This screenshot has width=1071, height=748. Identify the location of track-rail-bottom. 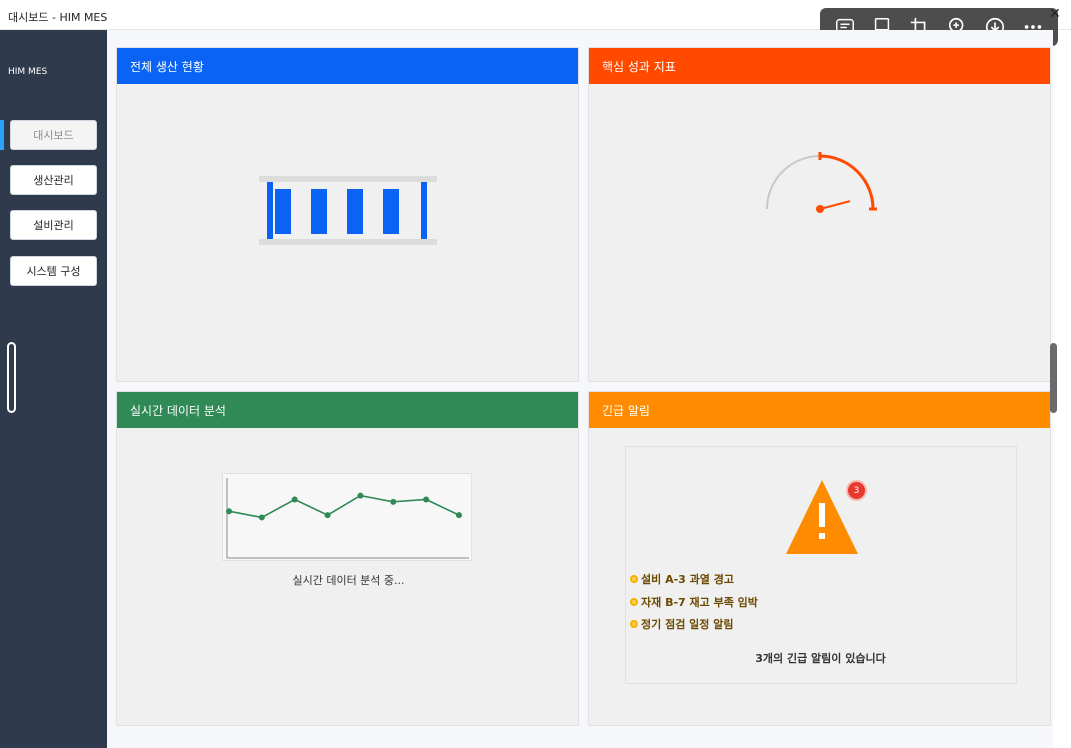
(348, 242).